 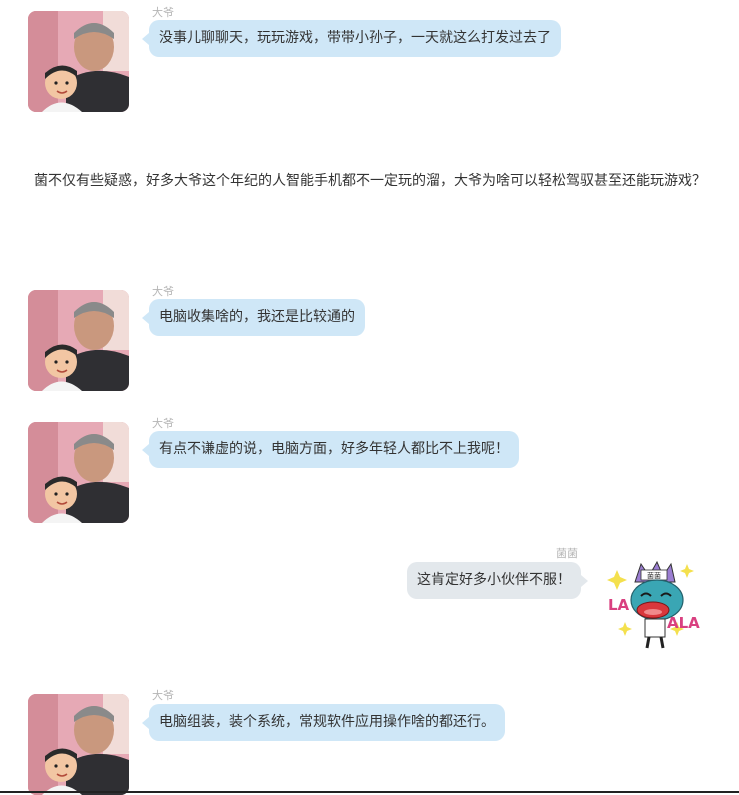 What do you see at coordinates (369, 792) in the screenshot?
I see `divider` at bounding box center [369, 792].